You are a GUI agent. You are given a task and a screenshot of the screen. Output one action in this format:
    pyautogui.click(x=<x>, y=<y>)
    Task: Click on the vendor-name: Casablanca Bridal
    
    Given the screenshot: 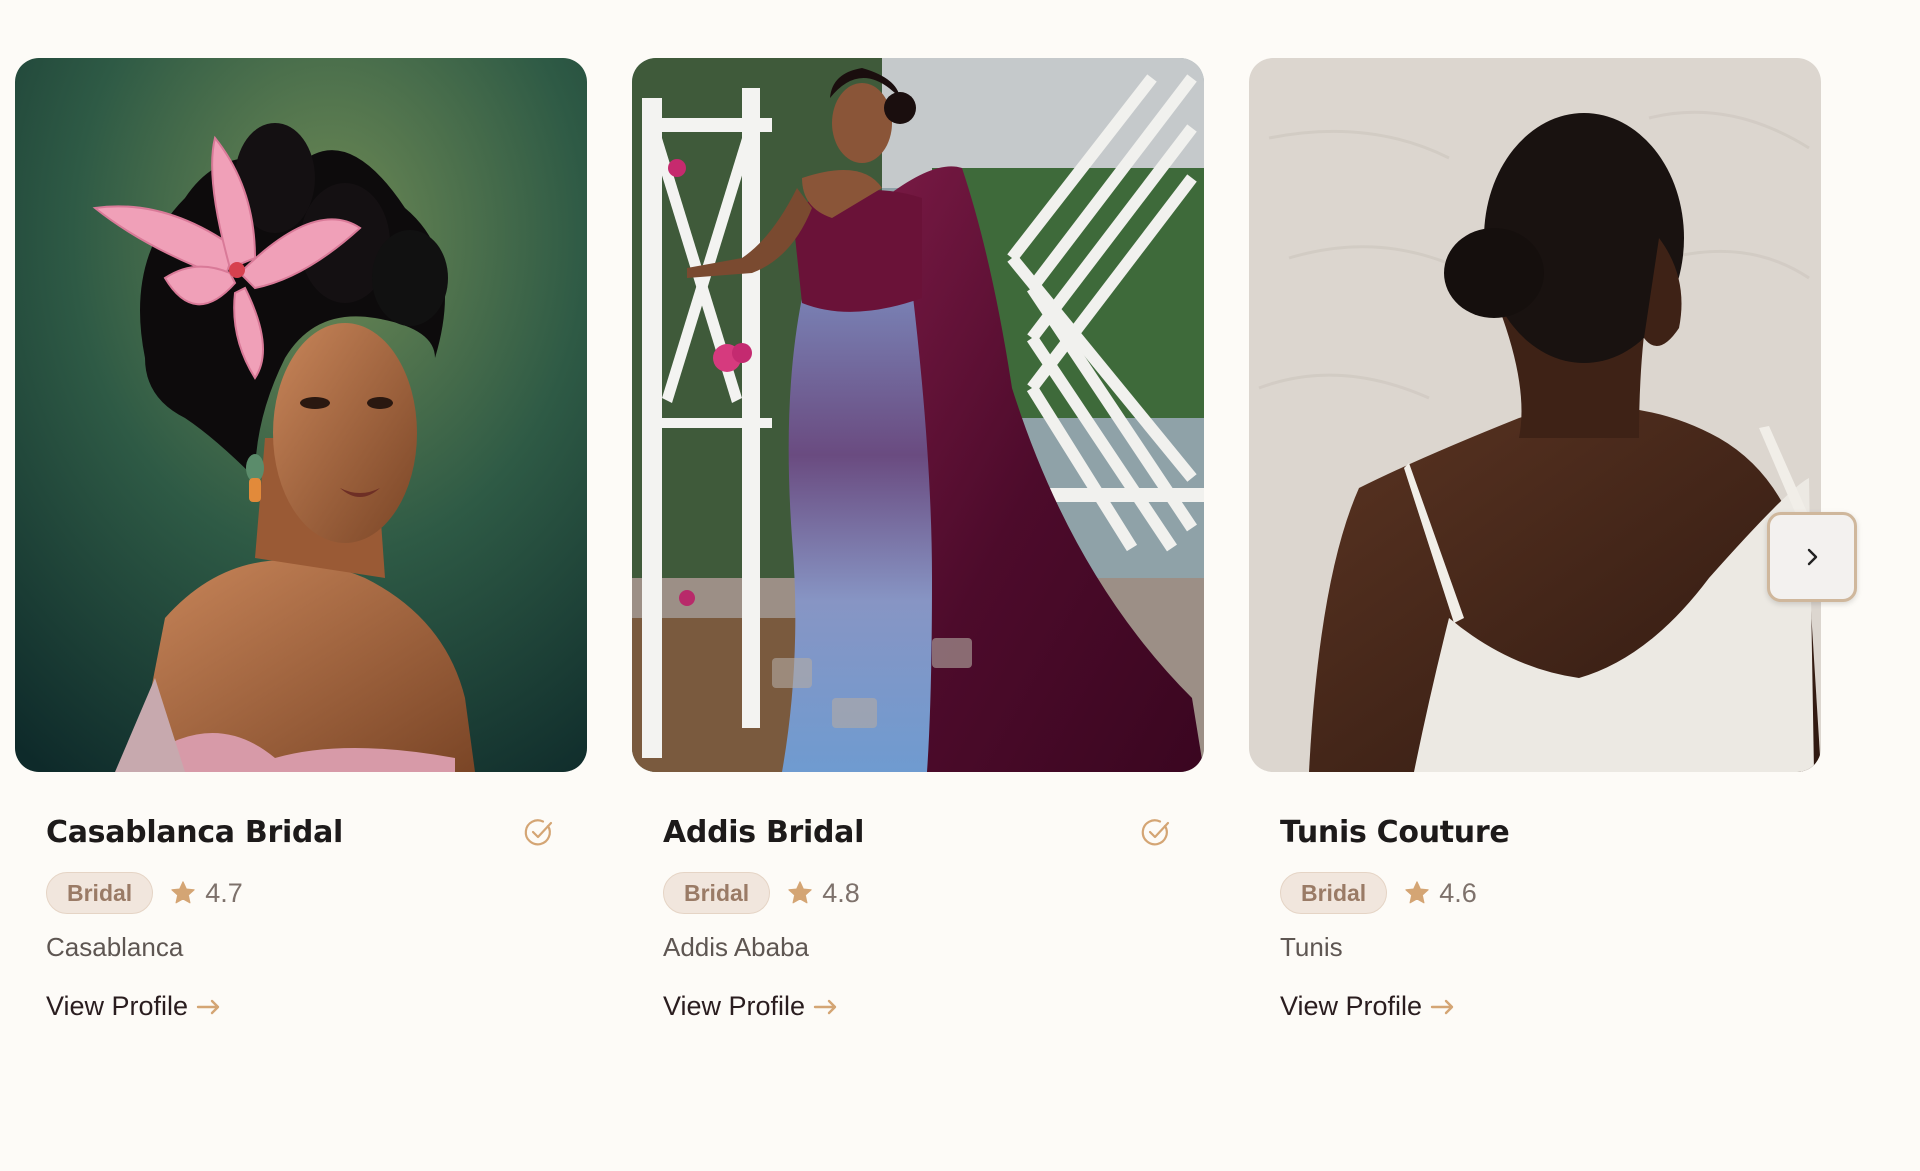 What is the action you would take?
    pyautogui.click(x=194, y=832)
    